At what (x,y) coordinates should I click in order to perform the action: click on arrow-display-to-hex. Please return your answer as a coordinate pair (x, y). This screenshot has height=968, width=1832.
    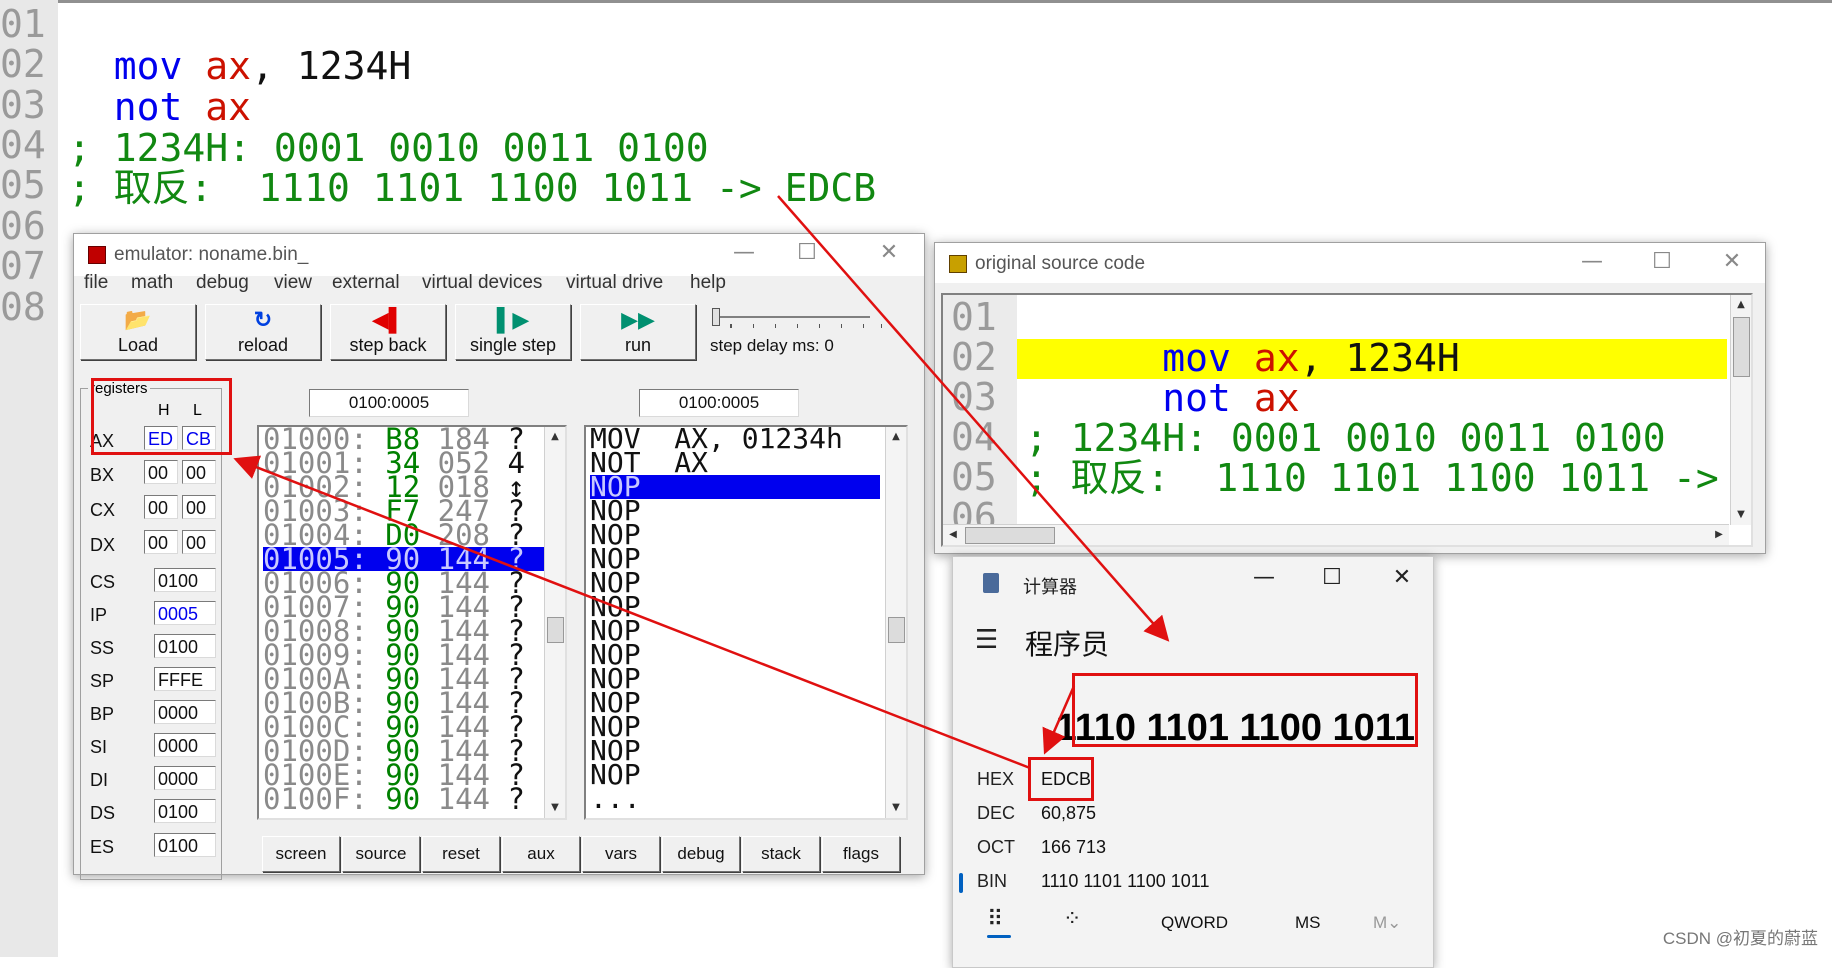
    Looking at the image, I should click on (1059, 720).